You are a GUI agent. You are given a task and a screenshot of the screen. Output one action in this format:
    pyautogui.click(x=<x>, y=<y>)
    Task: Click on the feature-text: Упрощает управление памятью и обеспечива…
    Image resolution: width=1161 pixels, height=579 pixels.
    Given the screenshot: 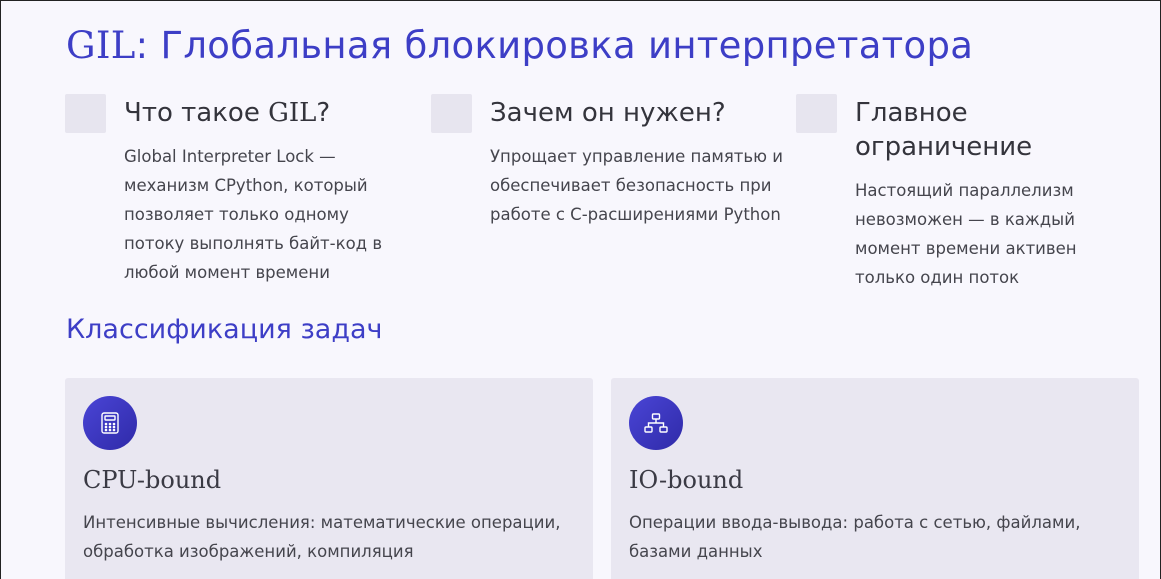 What is the action you would take?
    pyautogui.click(x=637, y=185)
    